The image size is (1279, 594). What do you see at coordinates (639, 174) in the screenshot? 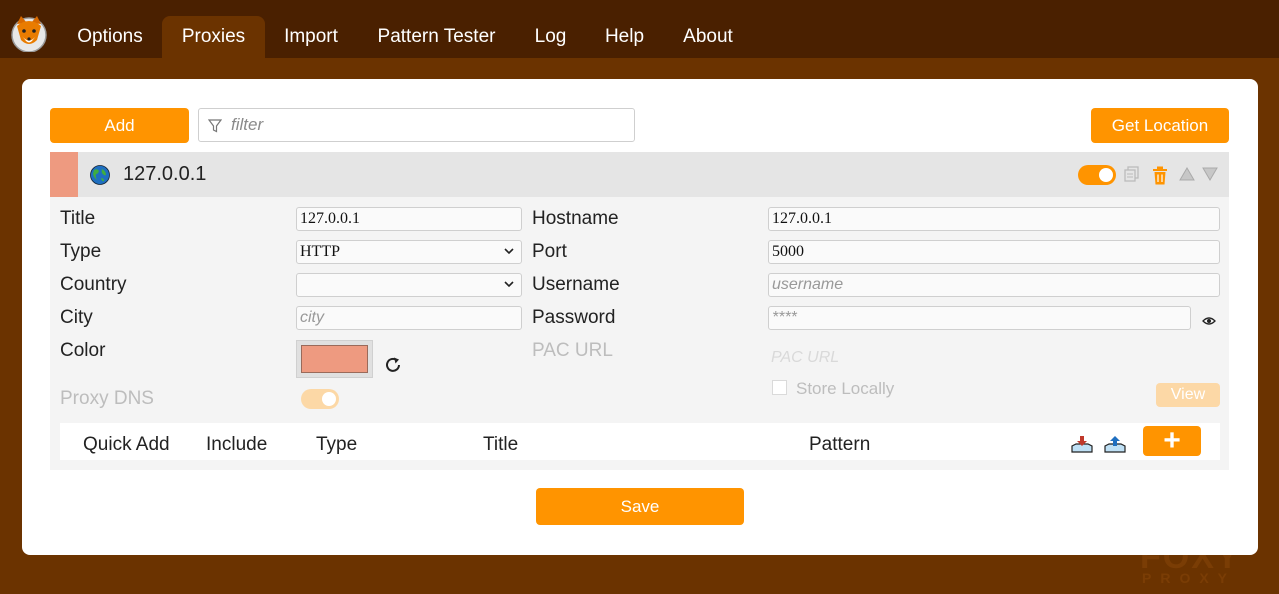
I see `proxy-card-header: 127.0.0.1` at bounding box center [639, 174].